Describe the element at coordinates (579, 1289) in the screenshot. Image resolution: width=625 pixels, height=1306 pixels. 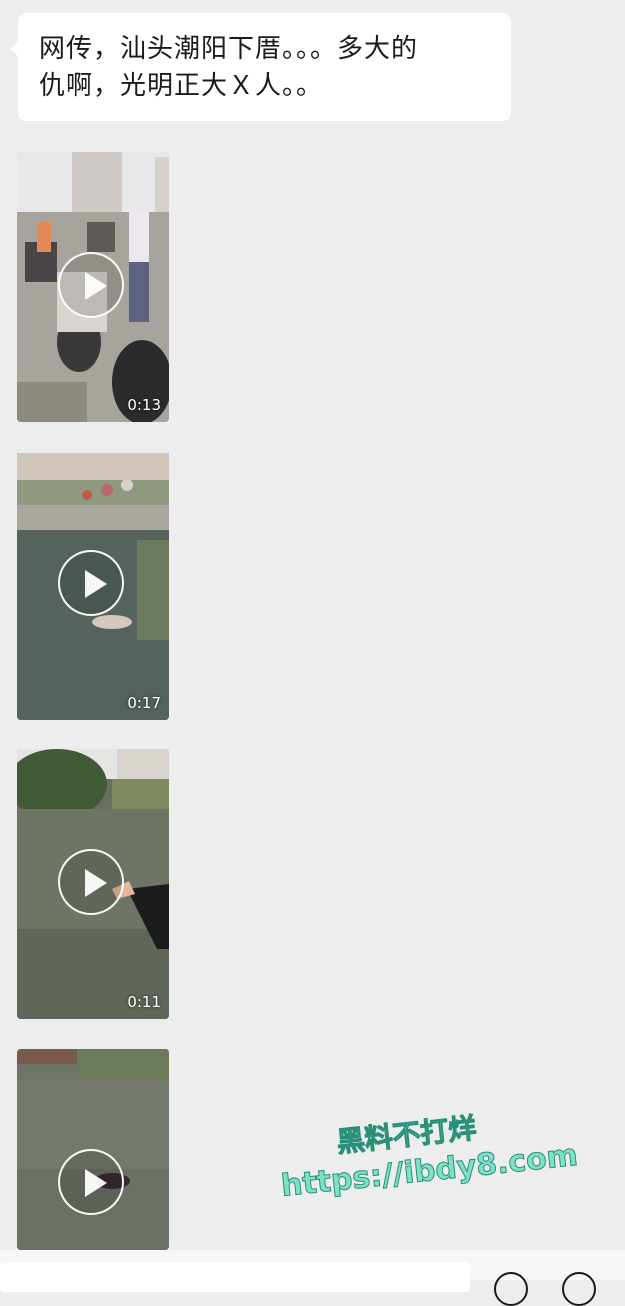
I see `add-icon` at that location.